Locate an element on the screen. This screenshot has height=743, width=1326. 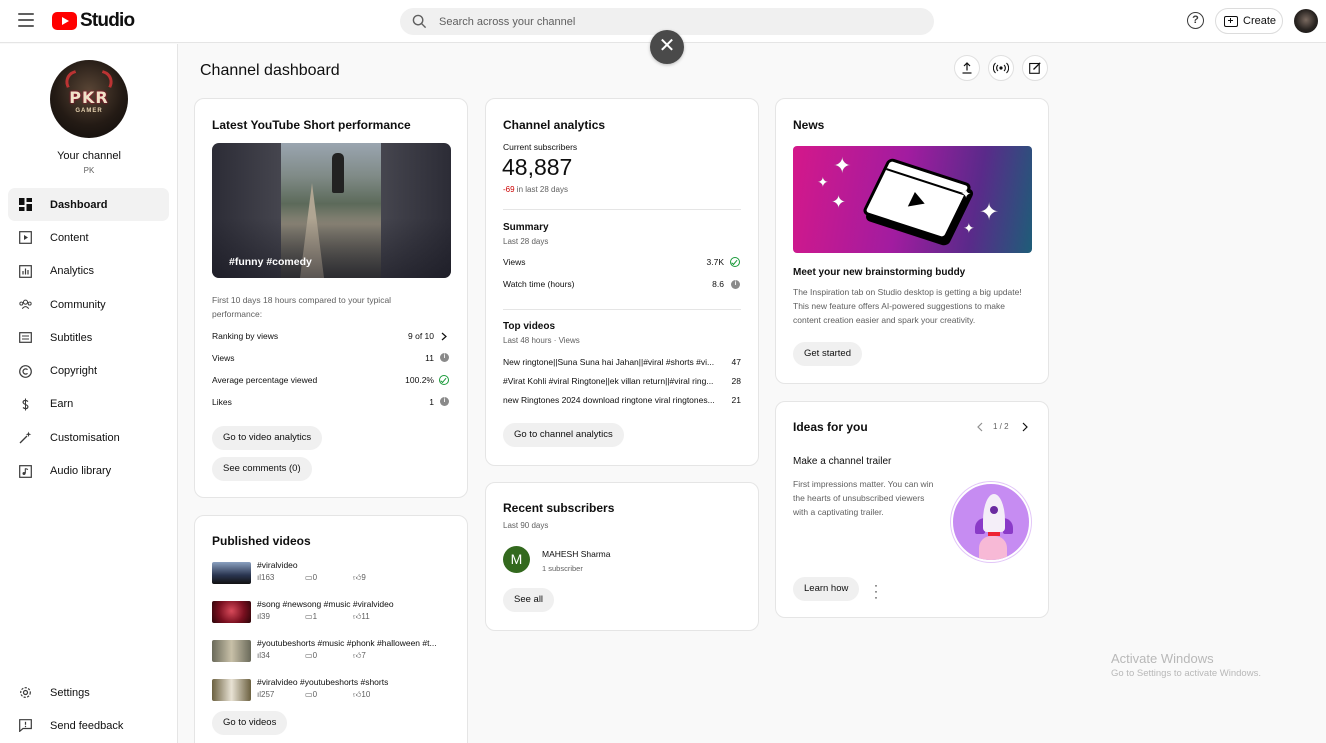
sidebar-bottom-nav: Settings Send feedback is located at coordinates (88, 709).